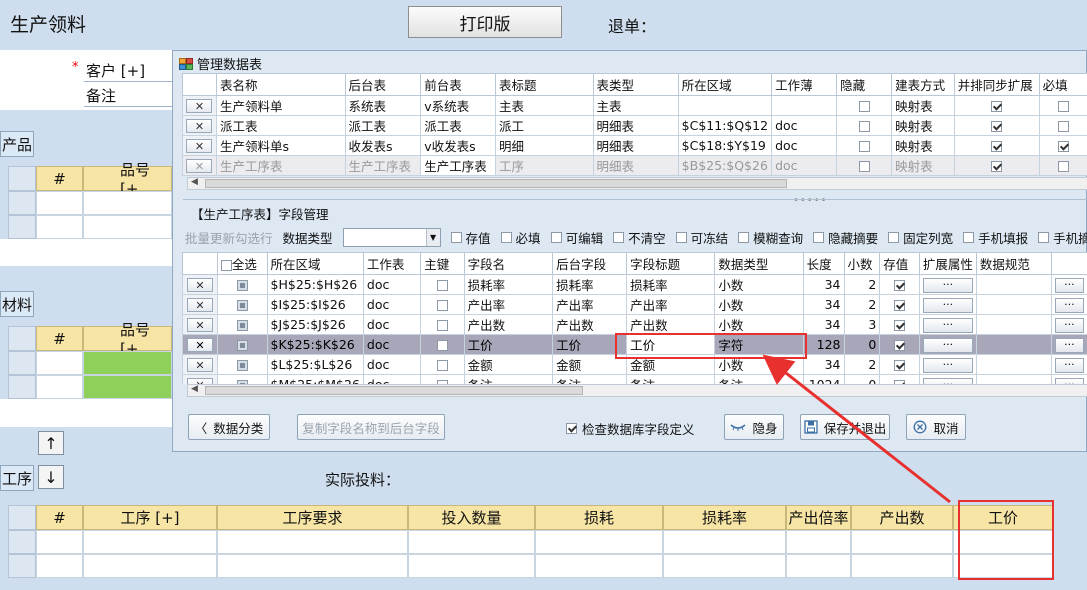  What do you see at coordinates (947, 365) in the screenshot?
I see `ext-props-button: ···` at bounding box center [947, 365].